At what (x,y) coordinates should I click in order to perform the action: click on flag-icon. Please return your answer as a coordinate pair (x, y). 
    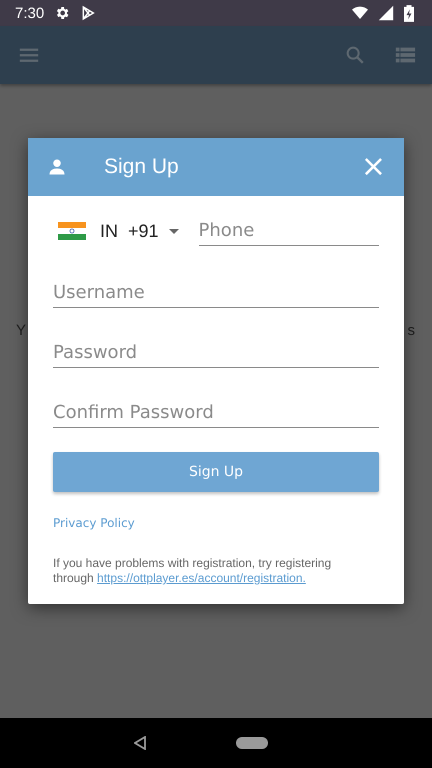
    Looking at the image, I should click on (72, 231).